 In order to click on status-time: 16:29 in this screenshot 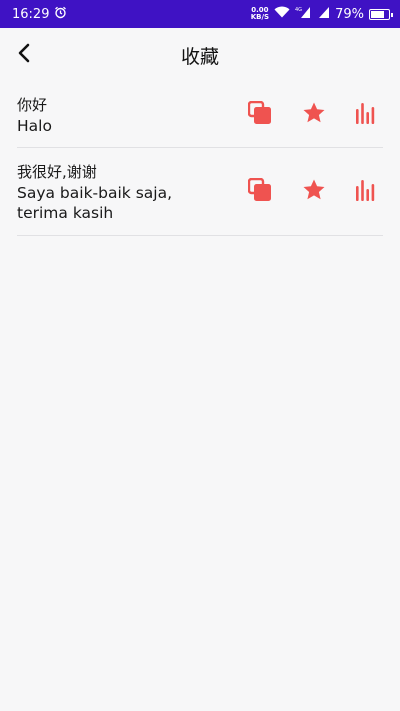, I will do `click(31, 14)`.